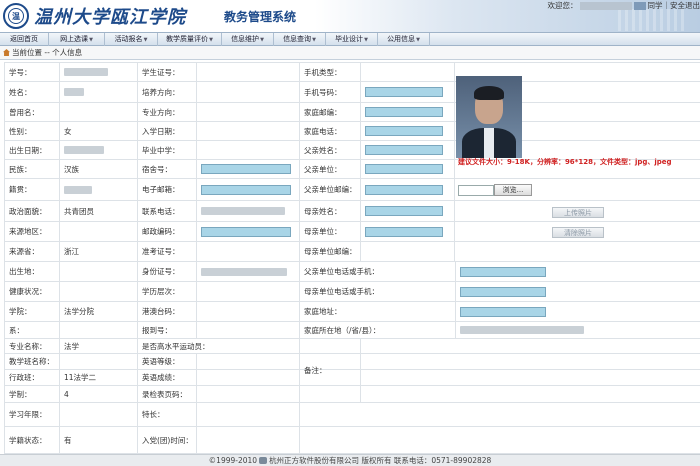  I want to click on value-admission-page, so click(248, 394).